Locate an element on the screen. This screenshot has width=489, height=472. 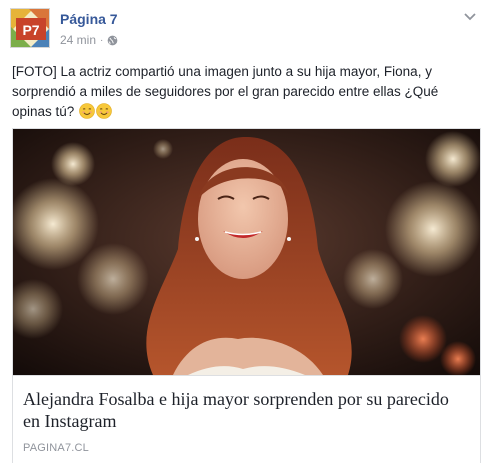
post-header: P7 Página 7 24 min · is located at coordinates (245, 31).